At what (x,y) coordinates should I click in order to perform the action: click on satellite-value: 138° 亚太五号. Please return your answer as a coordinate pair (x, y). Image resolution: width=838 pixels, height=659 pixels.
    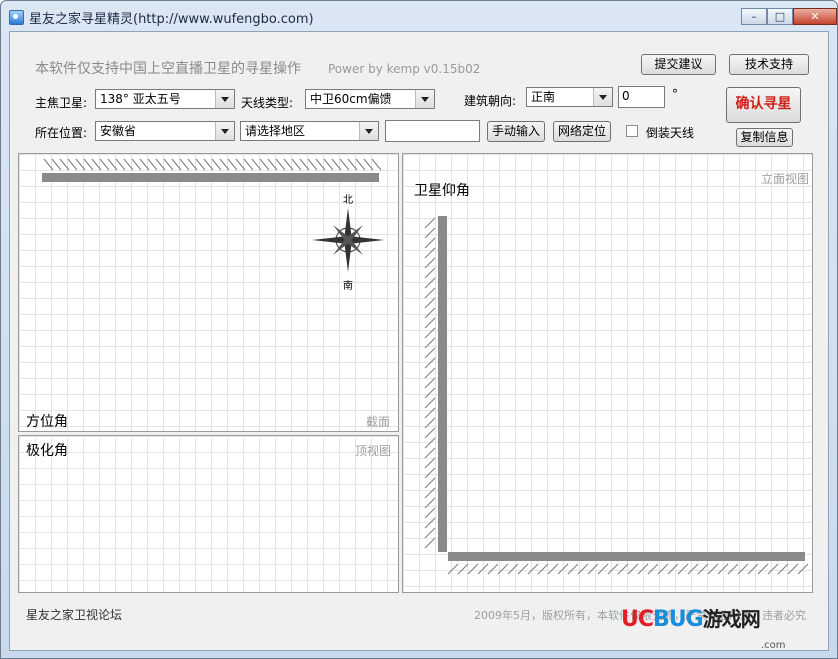
    Looking at the image, I should click on (140, 99).